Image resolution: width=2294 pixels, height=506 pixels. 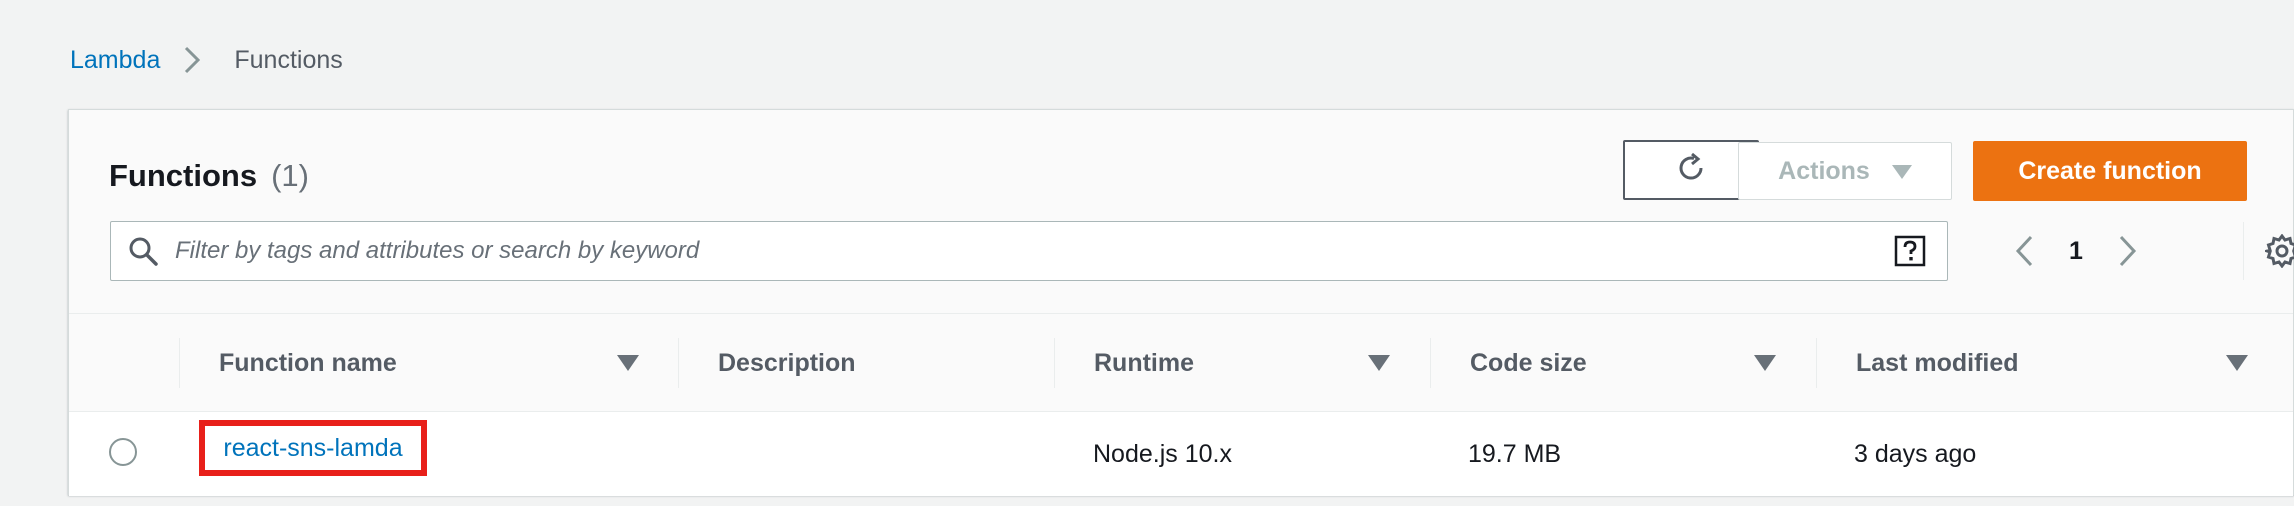 I want to click on function-name-link: react-sns-lamda, so click(x=313, y=448).